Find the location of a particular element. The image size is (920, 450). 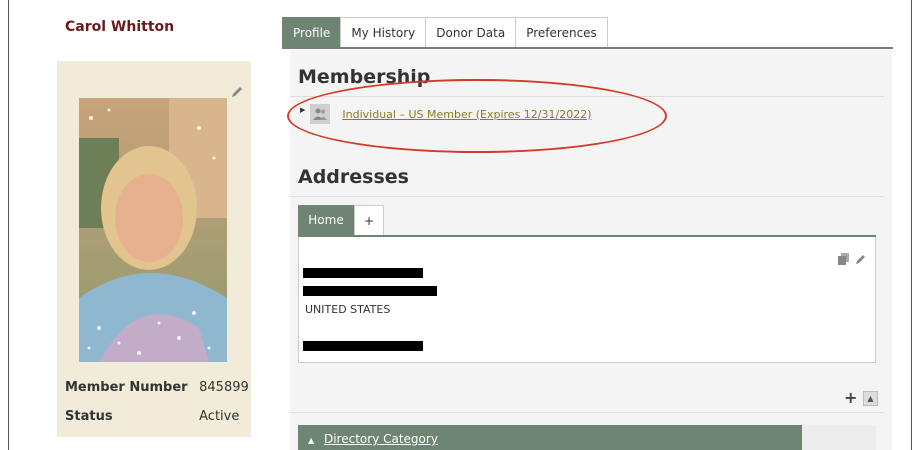

directory-bar-end is located at coordinates (839, 437).